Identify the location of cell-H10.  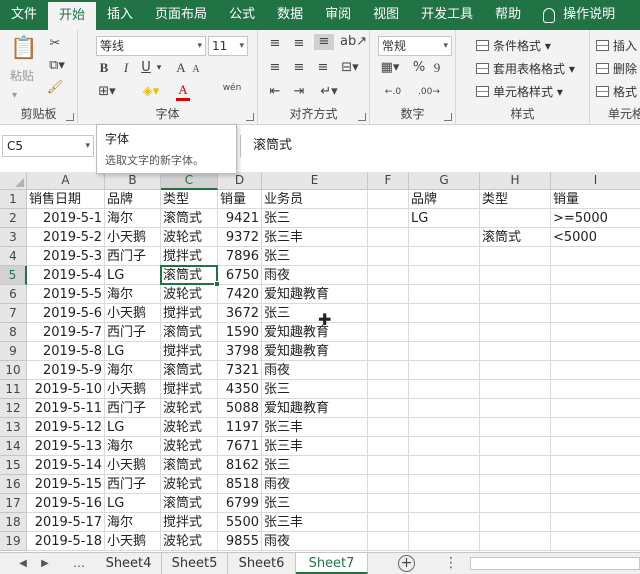
(515, 370).